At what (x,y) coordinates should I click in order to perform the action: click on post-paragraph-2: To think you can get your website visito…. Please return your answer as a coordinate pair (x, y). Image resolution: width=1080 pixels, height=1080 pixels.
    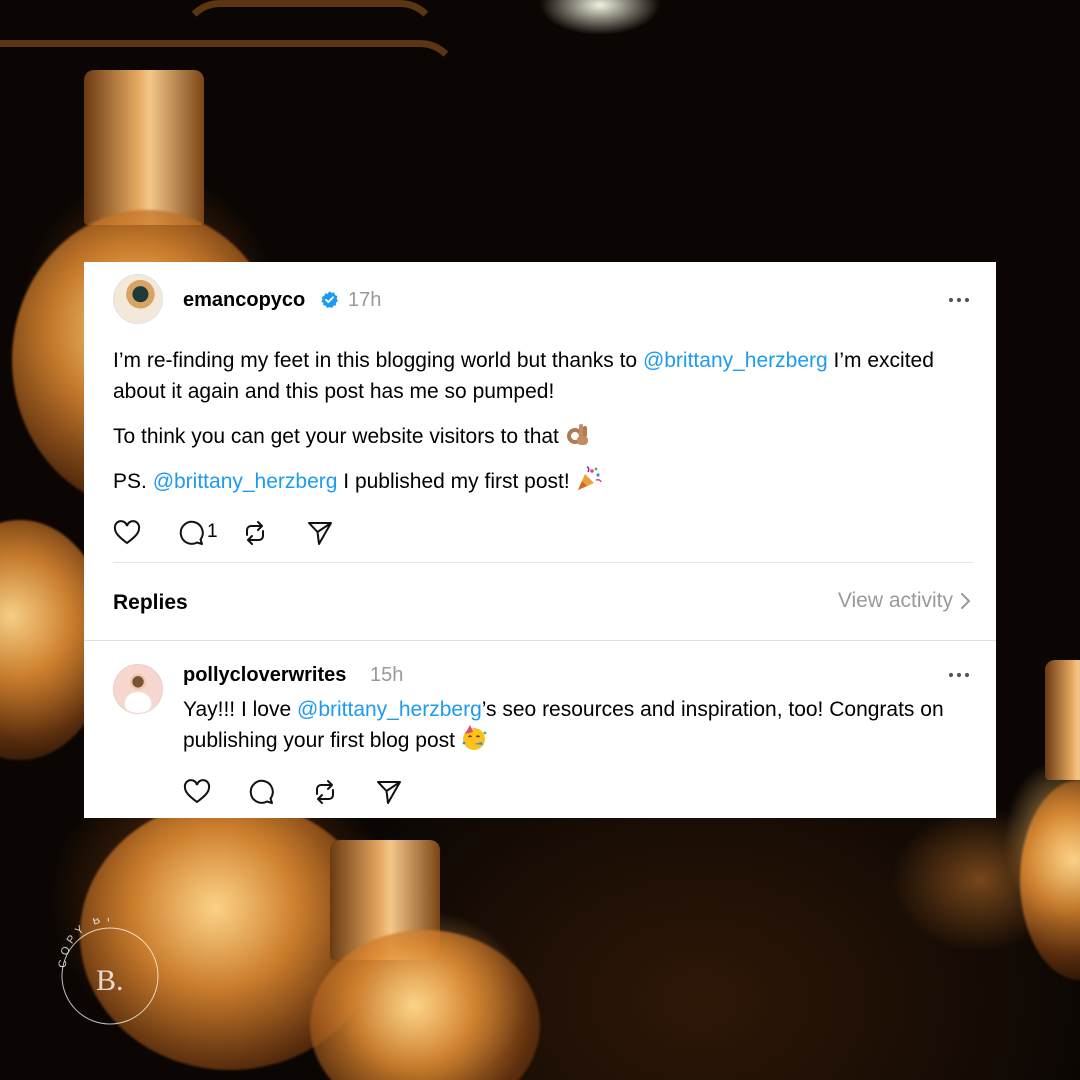
    Looking at the image, I should click on (538, 436).